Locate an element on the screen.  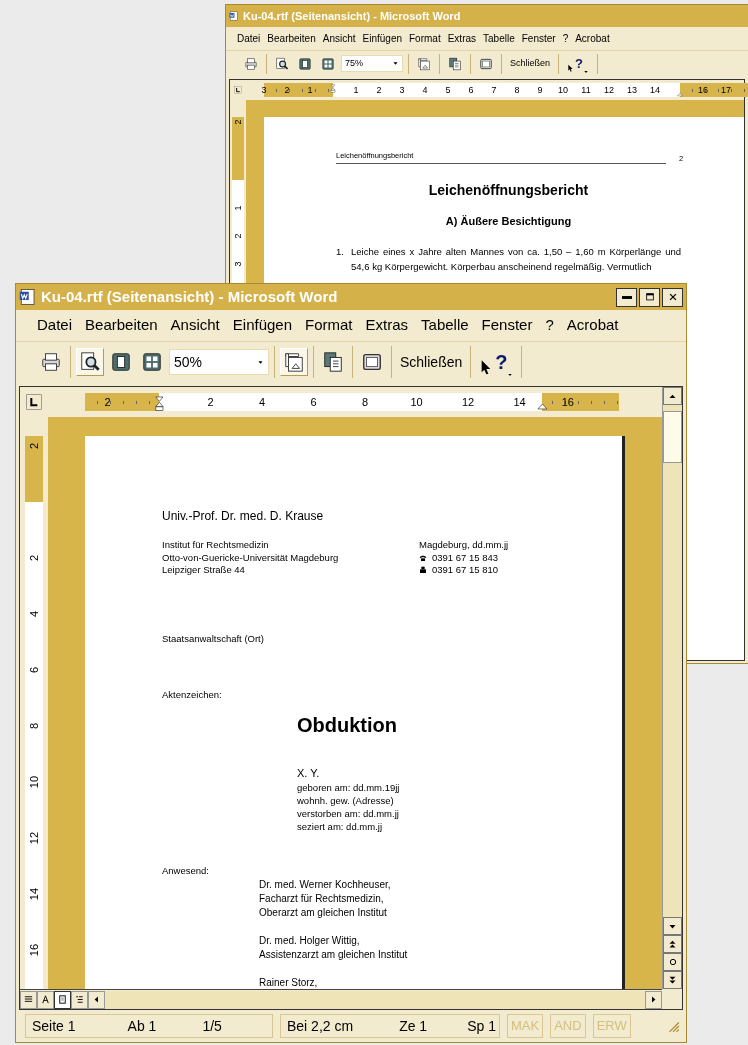
print-view-button is located at coordinates (62, 999).